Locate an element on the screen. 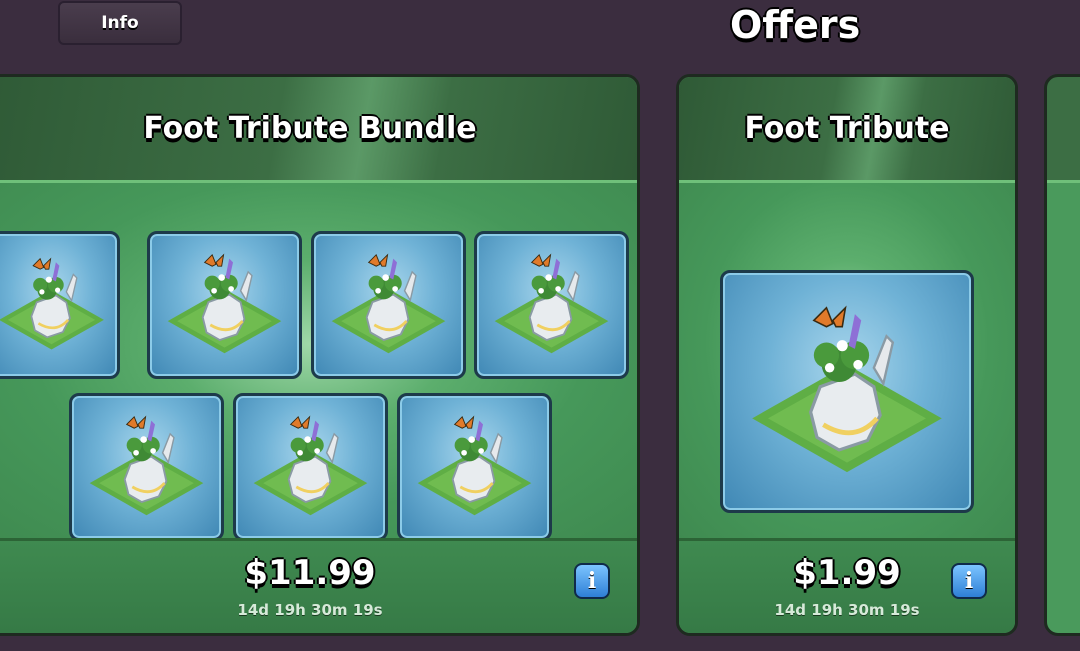  offer-footer: $11.99 14d 19h 30m 19s i is located at coordinates (318, 585).